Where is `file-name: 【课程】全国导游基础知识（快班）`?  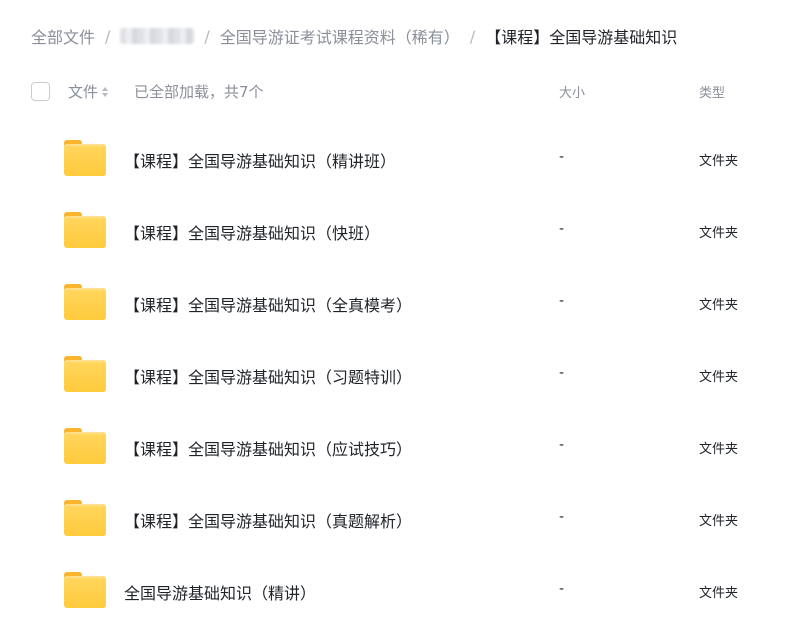 file-name: 【课程】全国导游基础知识（快班） is located at coordinates (252, 232).